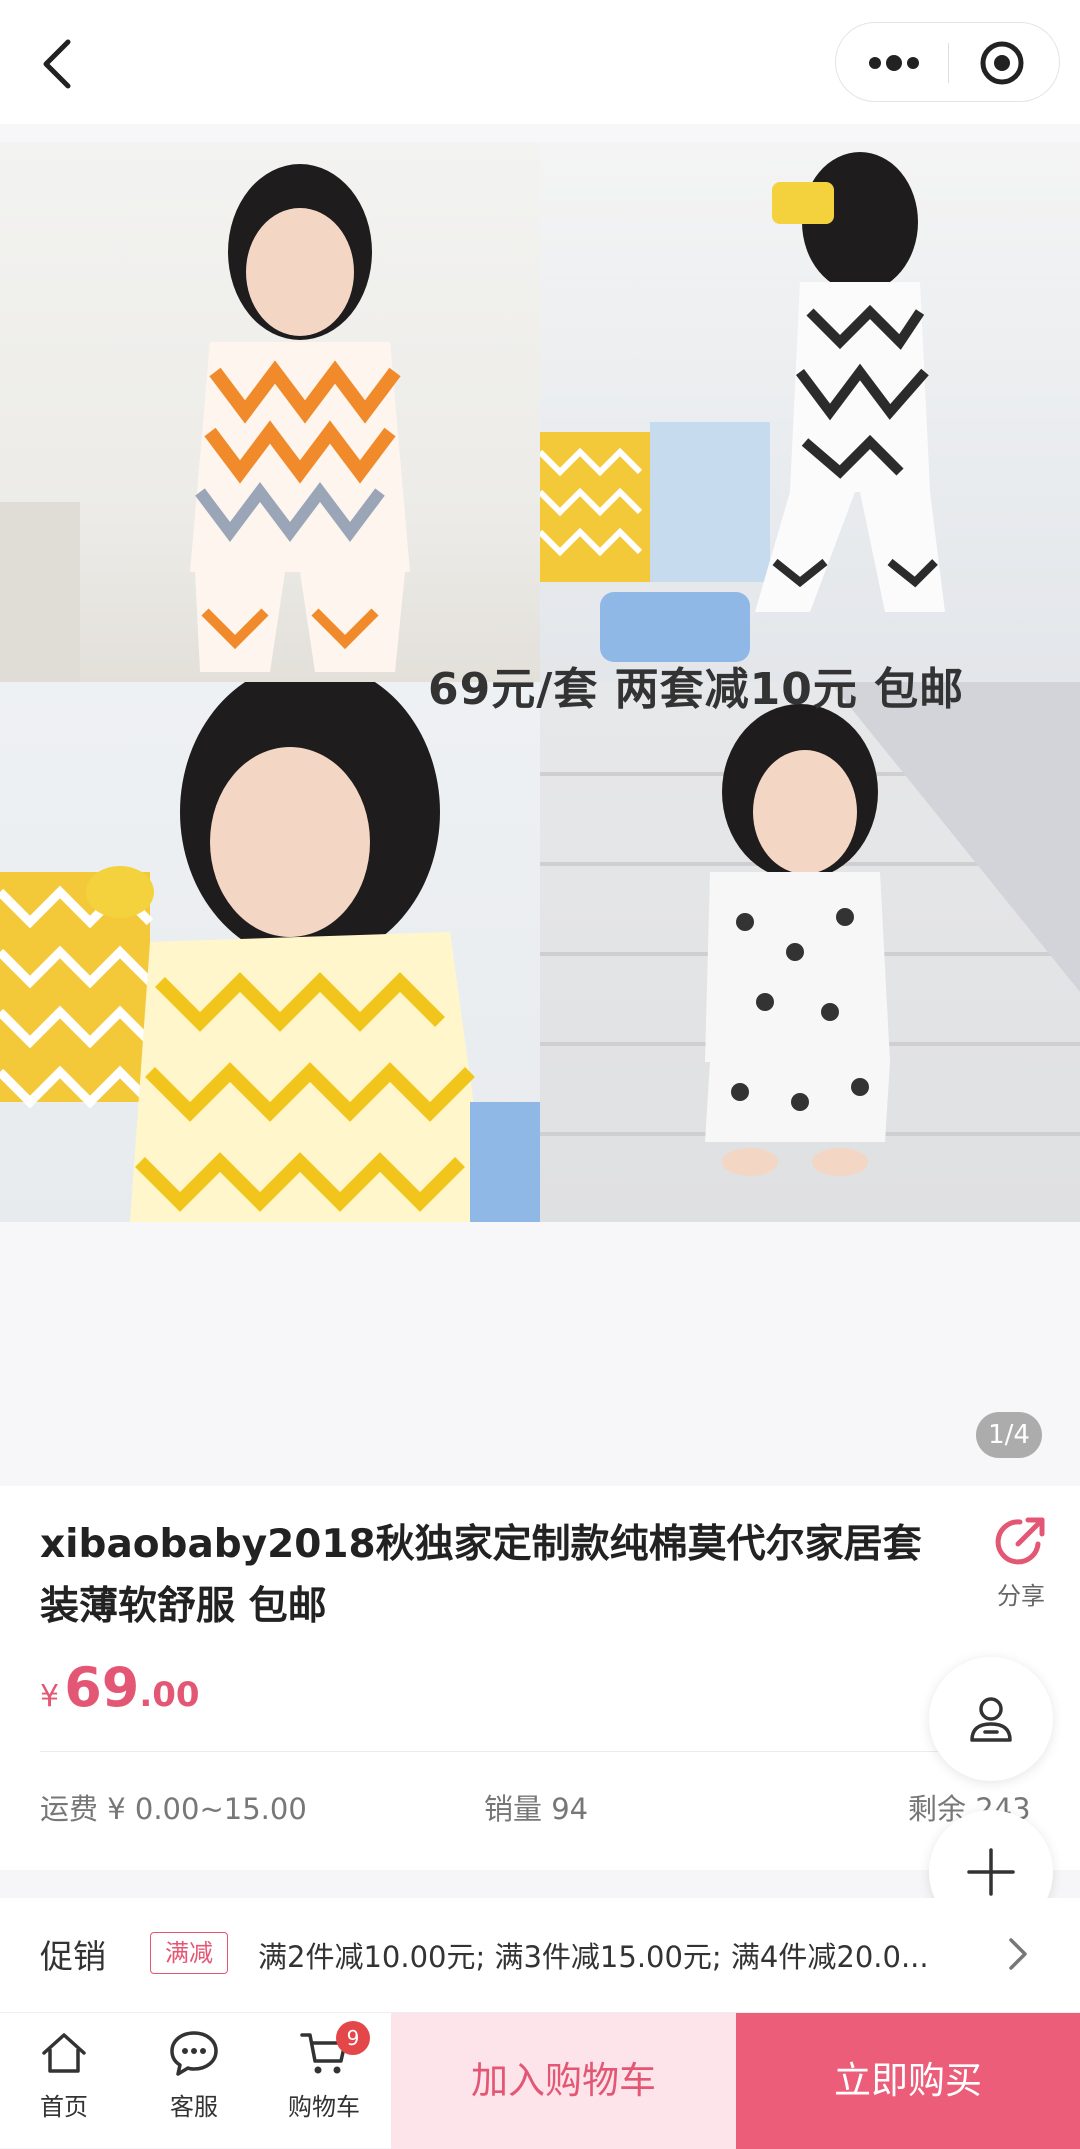 The width and height of the screenshot is (1080, 2149). Describe the element at coordinates (810, 412) in the screenshot. I see `product-photo-diamond-pajamas` at that location.